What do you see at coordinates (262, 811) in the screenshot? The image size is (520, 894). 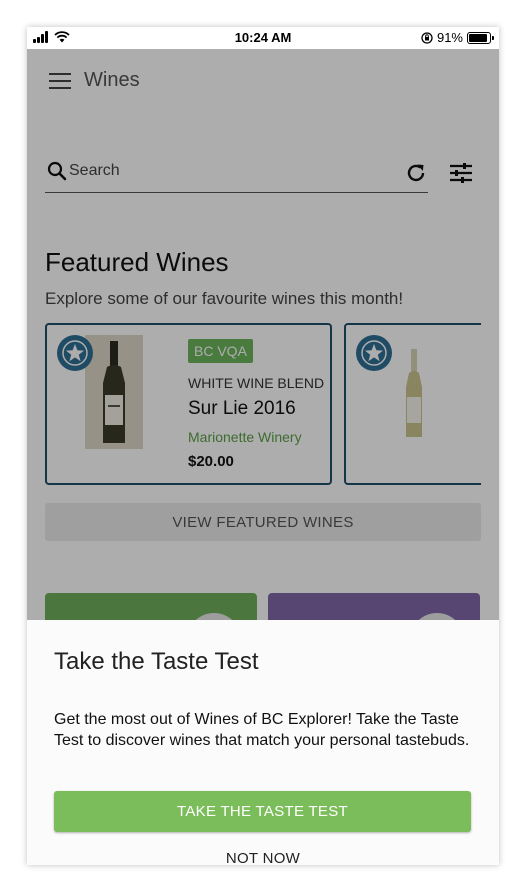 I see `take-taste-test-button: TAKE THE TASTE TEST` at bounding box center [262, 811].